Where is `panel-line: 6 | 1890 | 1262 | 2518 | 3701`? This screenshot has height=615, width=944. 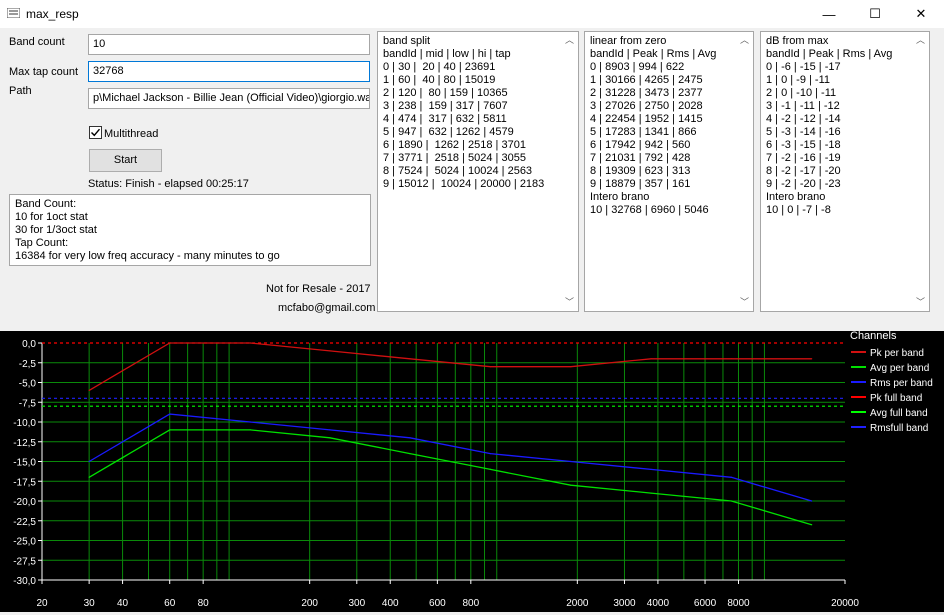
panel-line: 6 | 1890 | 1262 | 2518 | 3701 is located at coordinates (454, 145).